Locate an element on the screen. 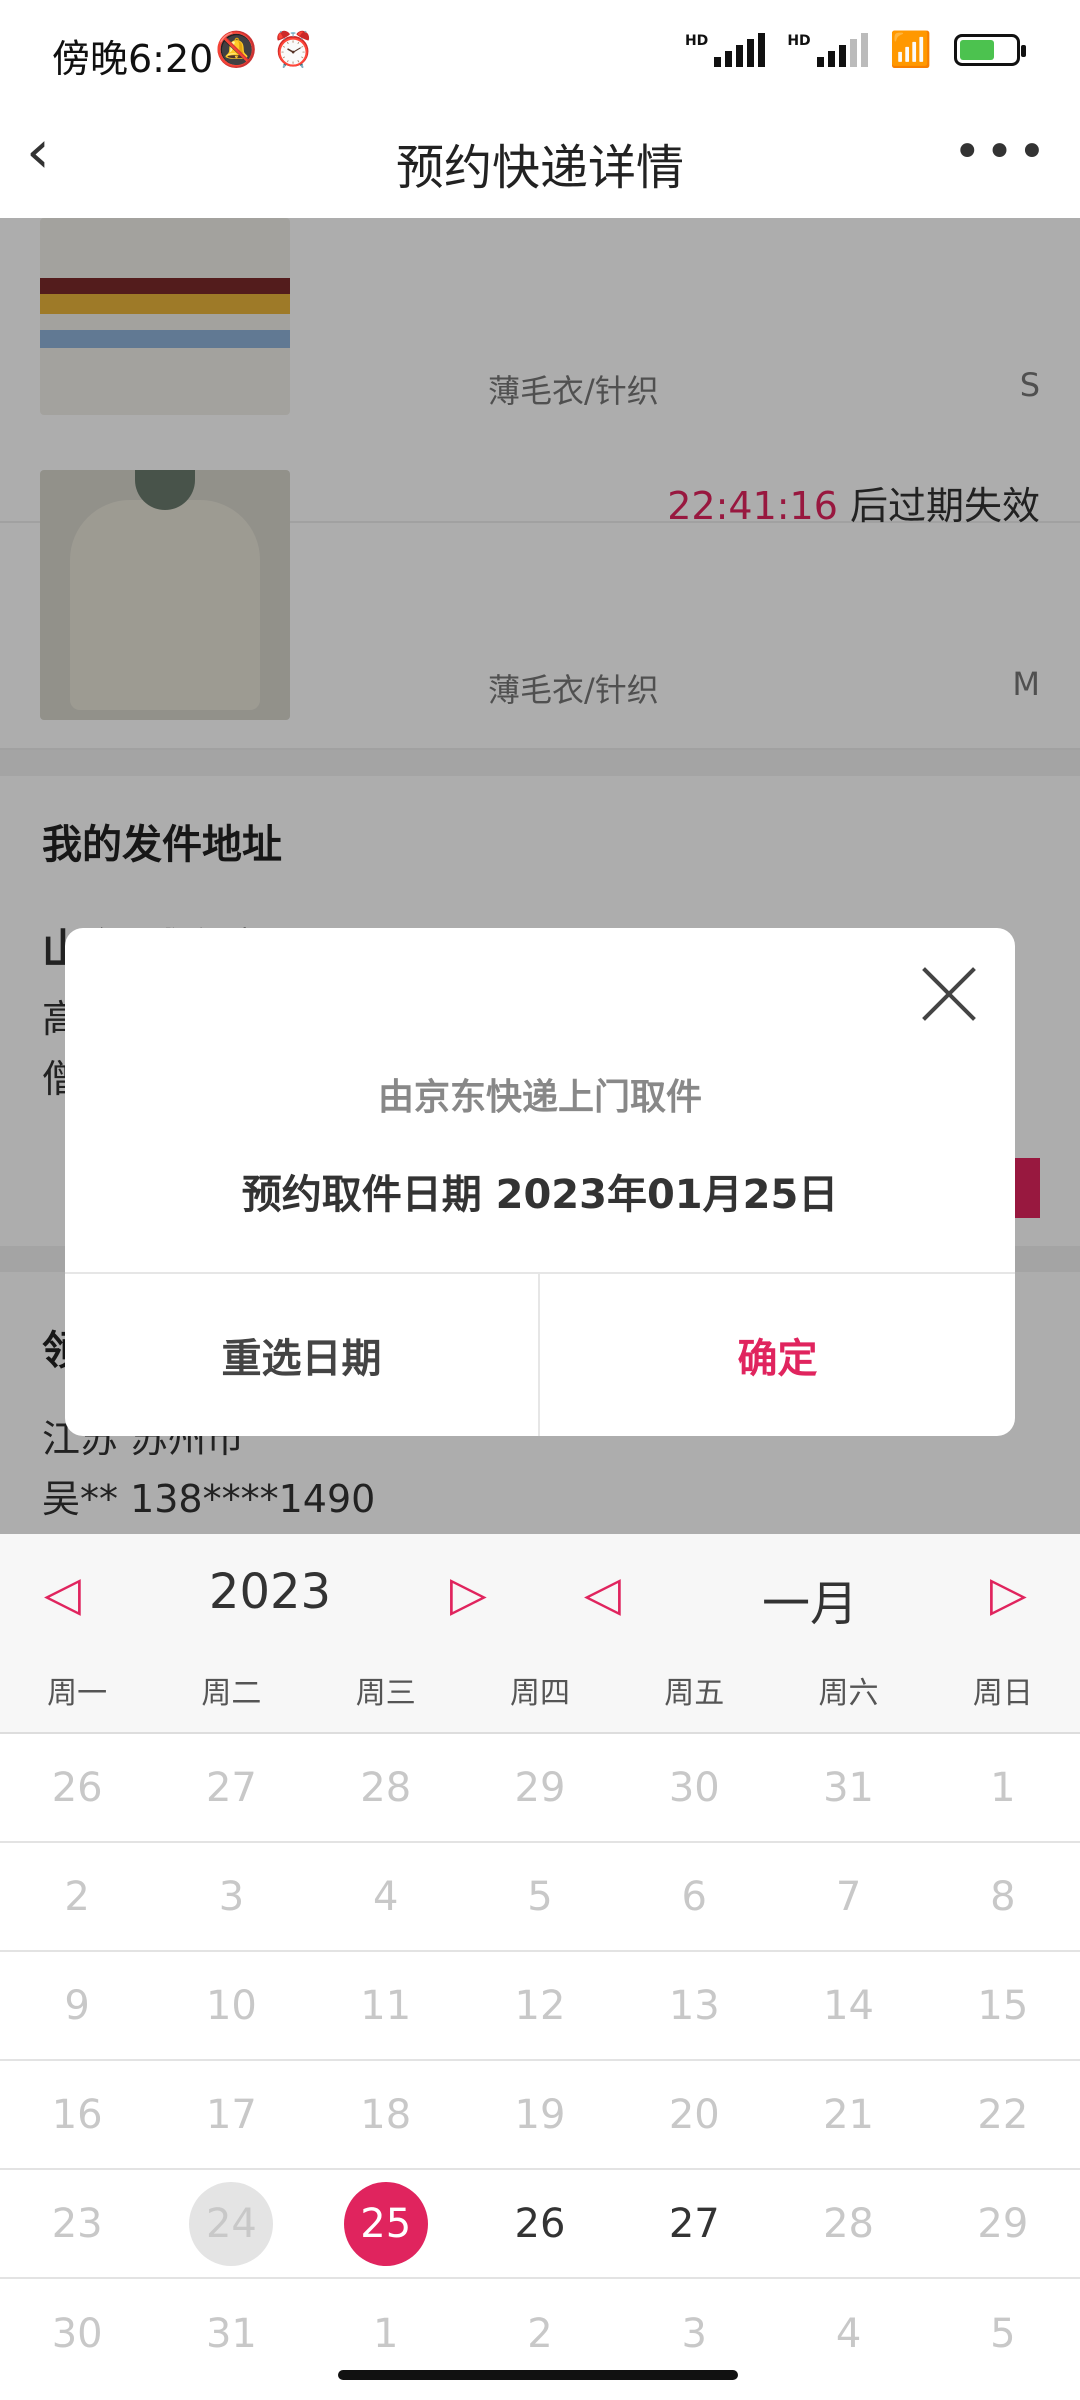 Image resolution: width=1080 pixels, height=2400 pixels. calendar-day: 16 is located at coordinates (77, 2114).